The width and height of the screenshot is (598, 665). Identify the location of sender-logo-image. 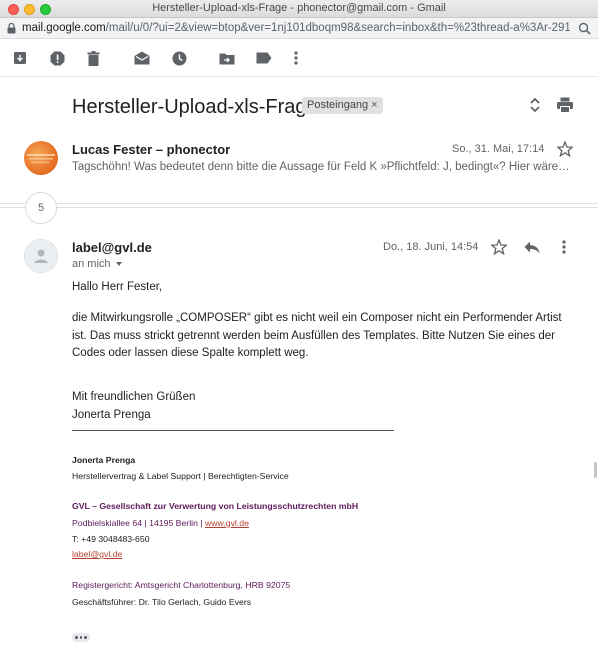
(41, 158).